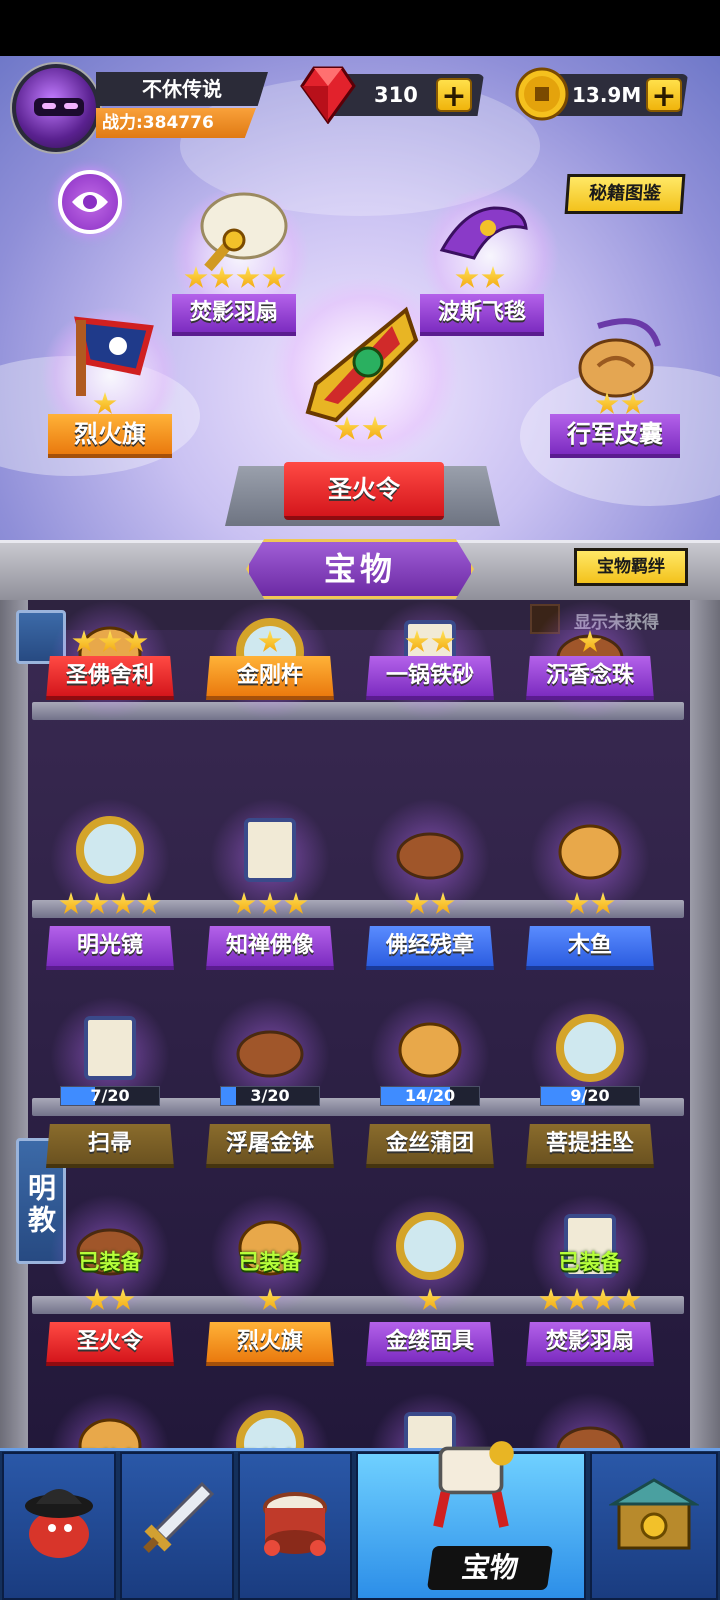 This screenshot has height=1600, width=720. What do you see at coordinates (705, 1025) in the screenshot?
I see `shelf-frame-right` at bounding box center [705, 1025].